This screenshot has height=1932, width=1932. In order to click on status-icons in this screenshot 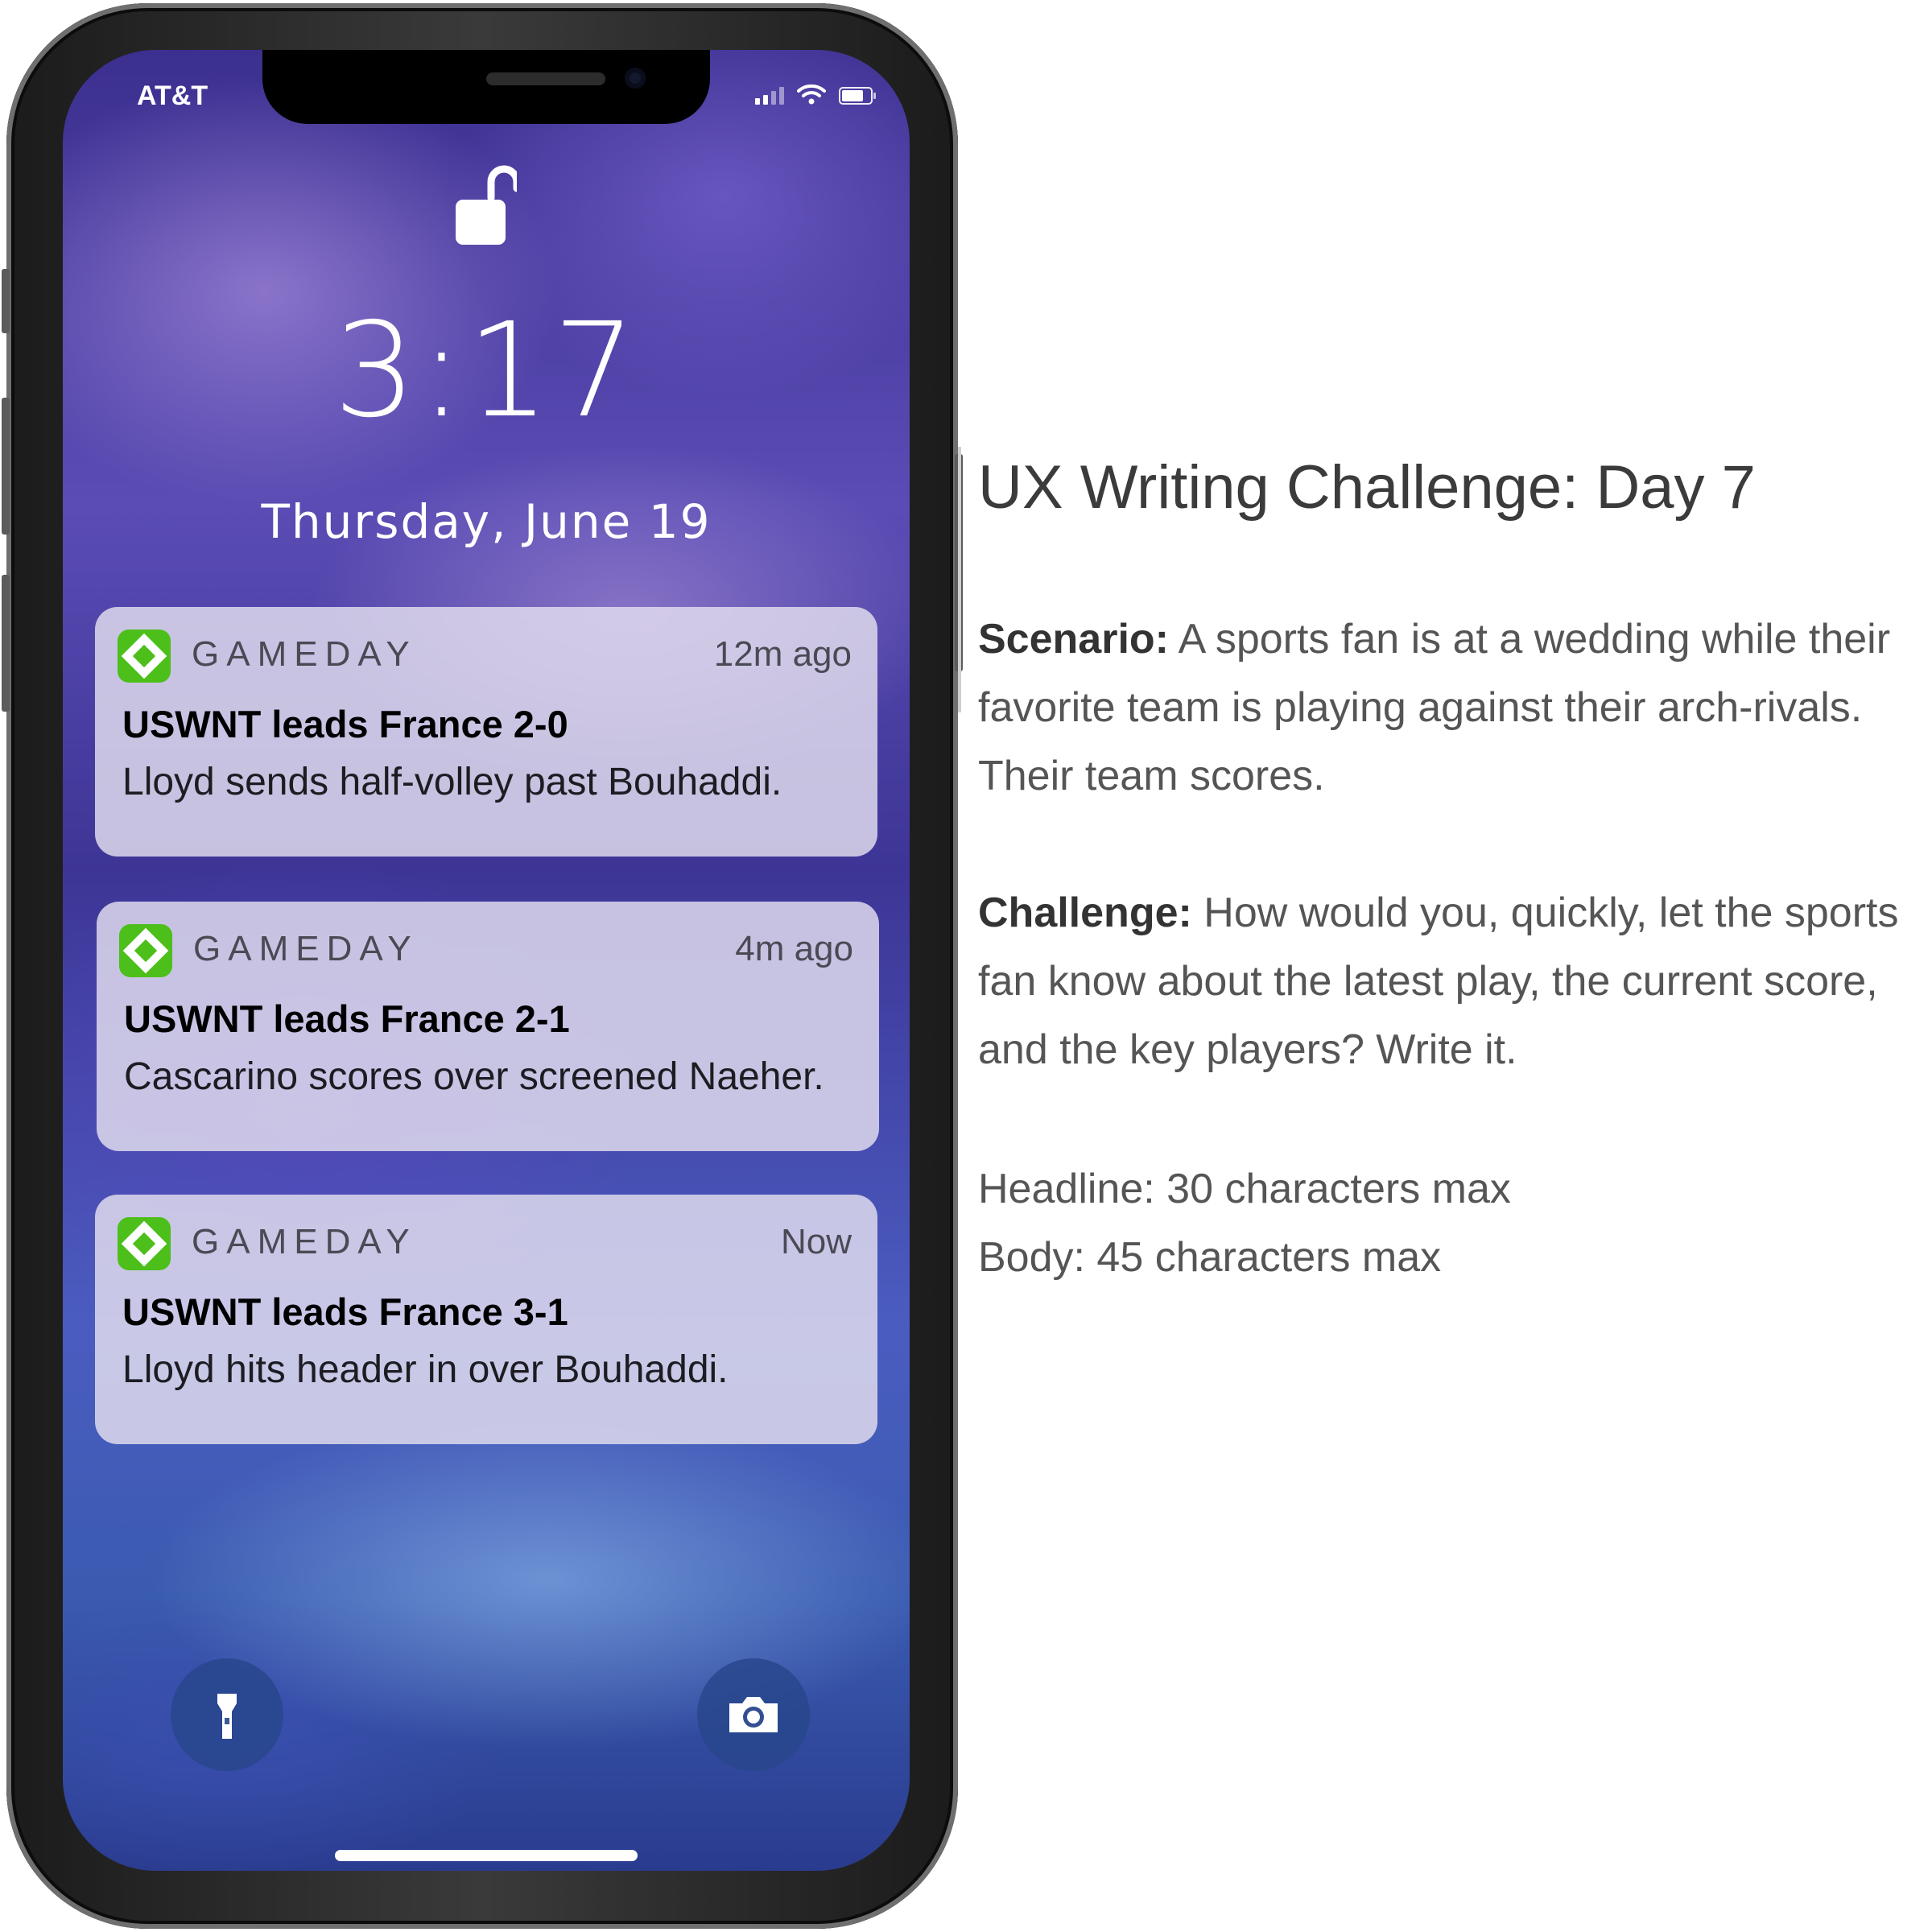, I will do `click(815, 94)`.